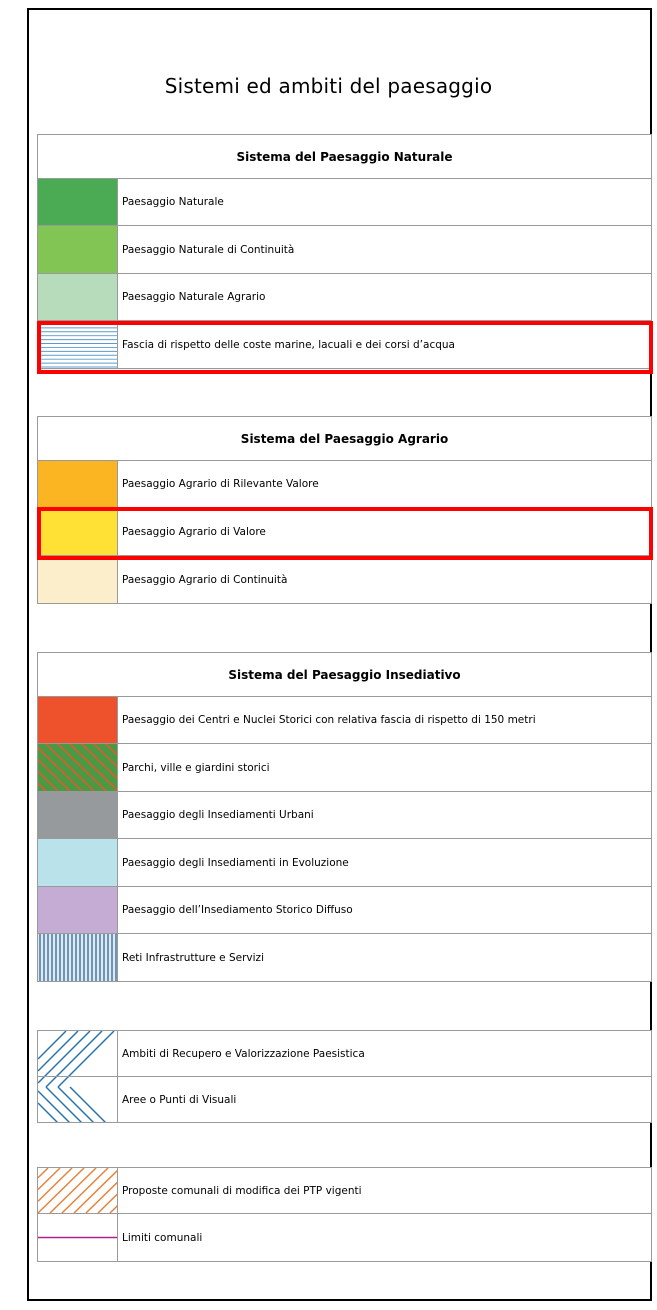 The image size is (657, 1310). What do you see at coordinates (78, 1237) in the screenshot?
I see `purple-line-swatch` at bounding box center [78, 1237].